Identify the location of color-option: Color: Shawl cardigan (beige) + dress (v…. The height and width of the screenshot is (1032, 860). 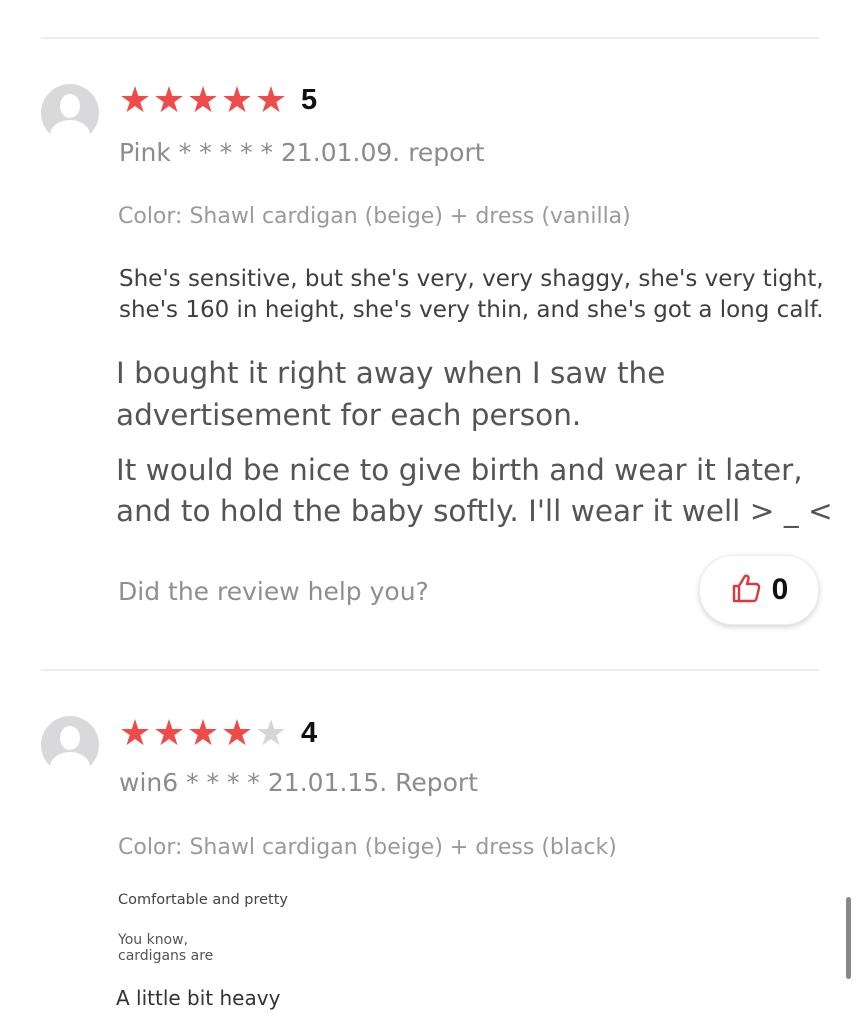
(374, 216).